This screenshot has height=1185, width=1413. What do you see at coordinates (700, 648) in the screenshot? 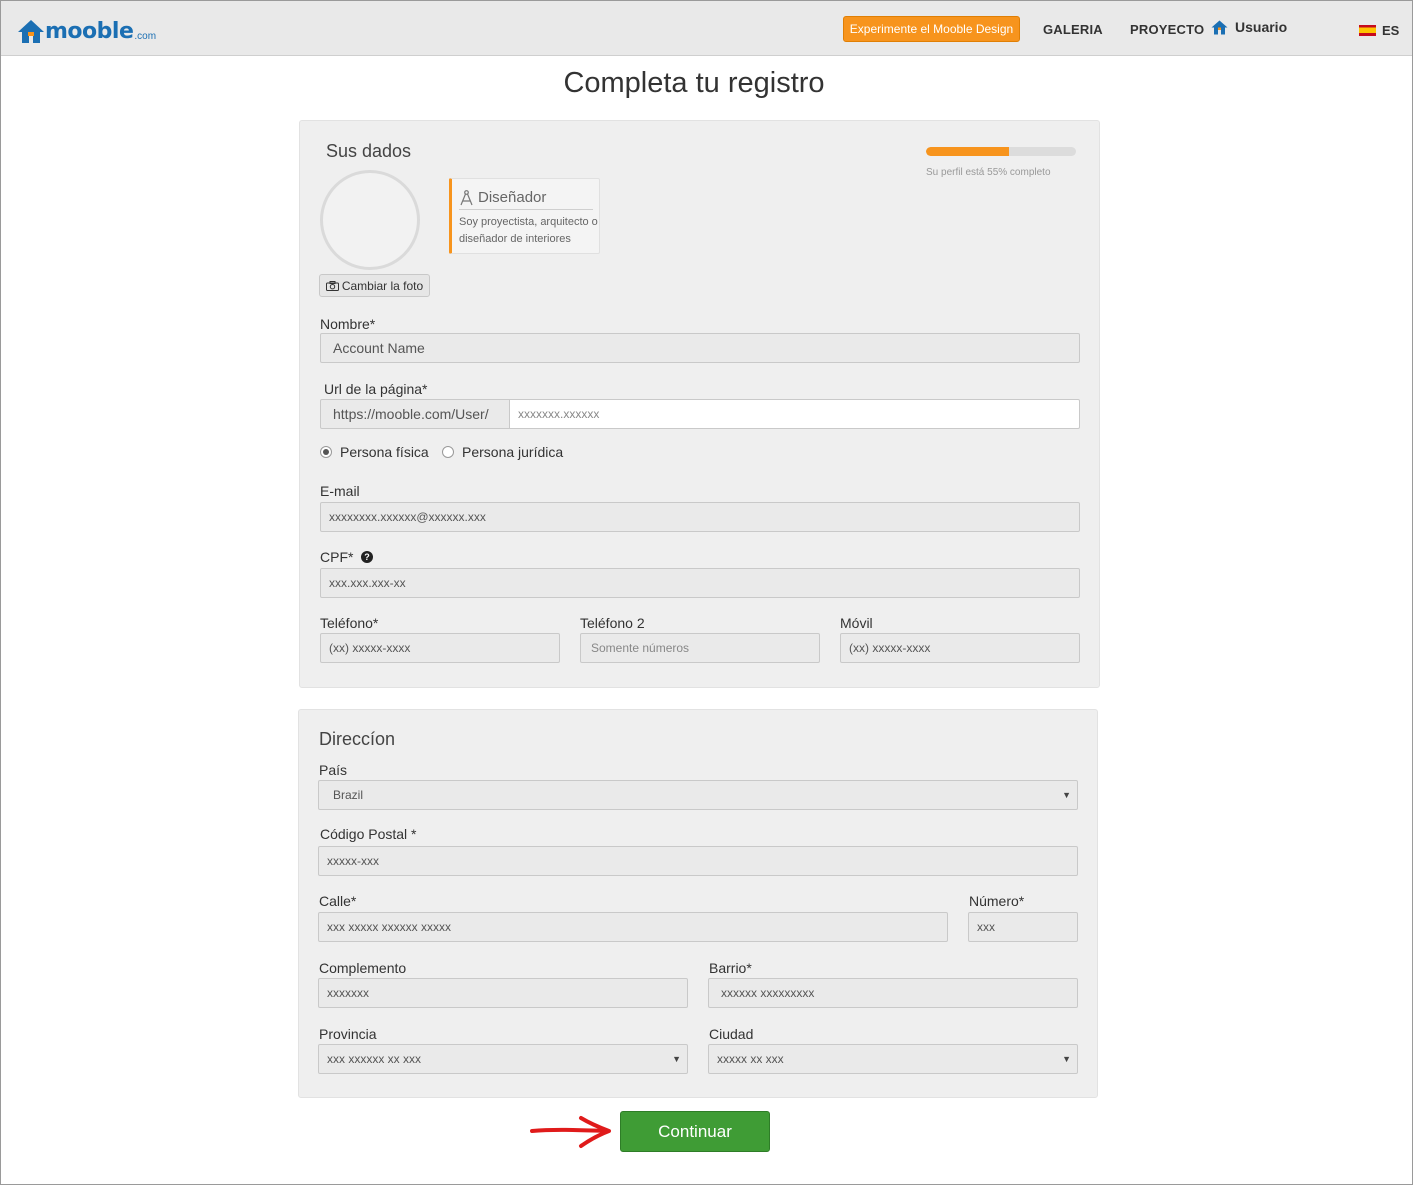
I see `telefono2-input: Somente números` at bounding box center [700, 648].